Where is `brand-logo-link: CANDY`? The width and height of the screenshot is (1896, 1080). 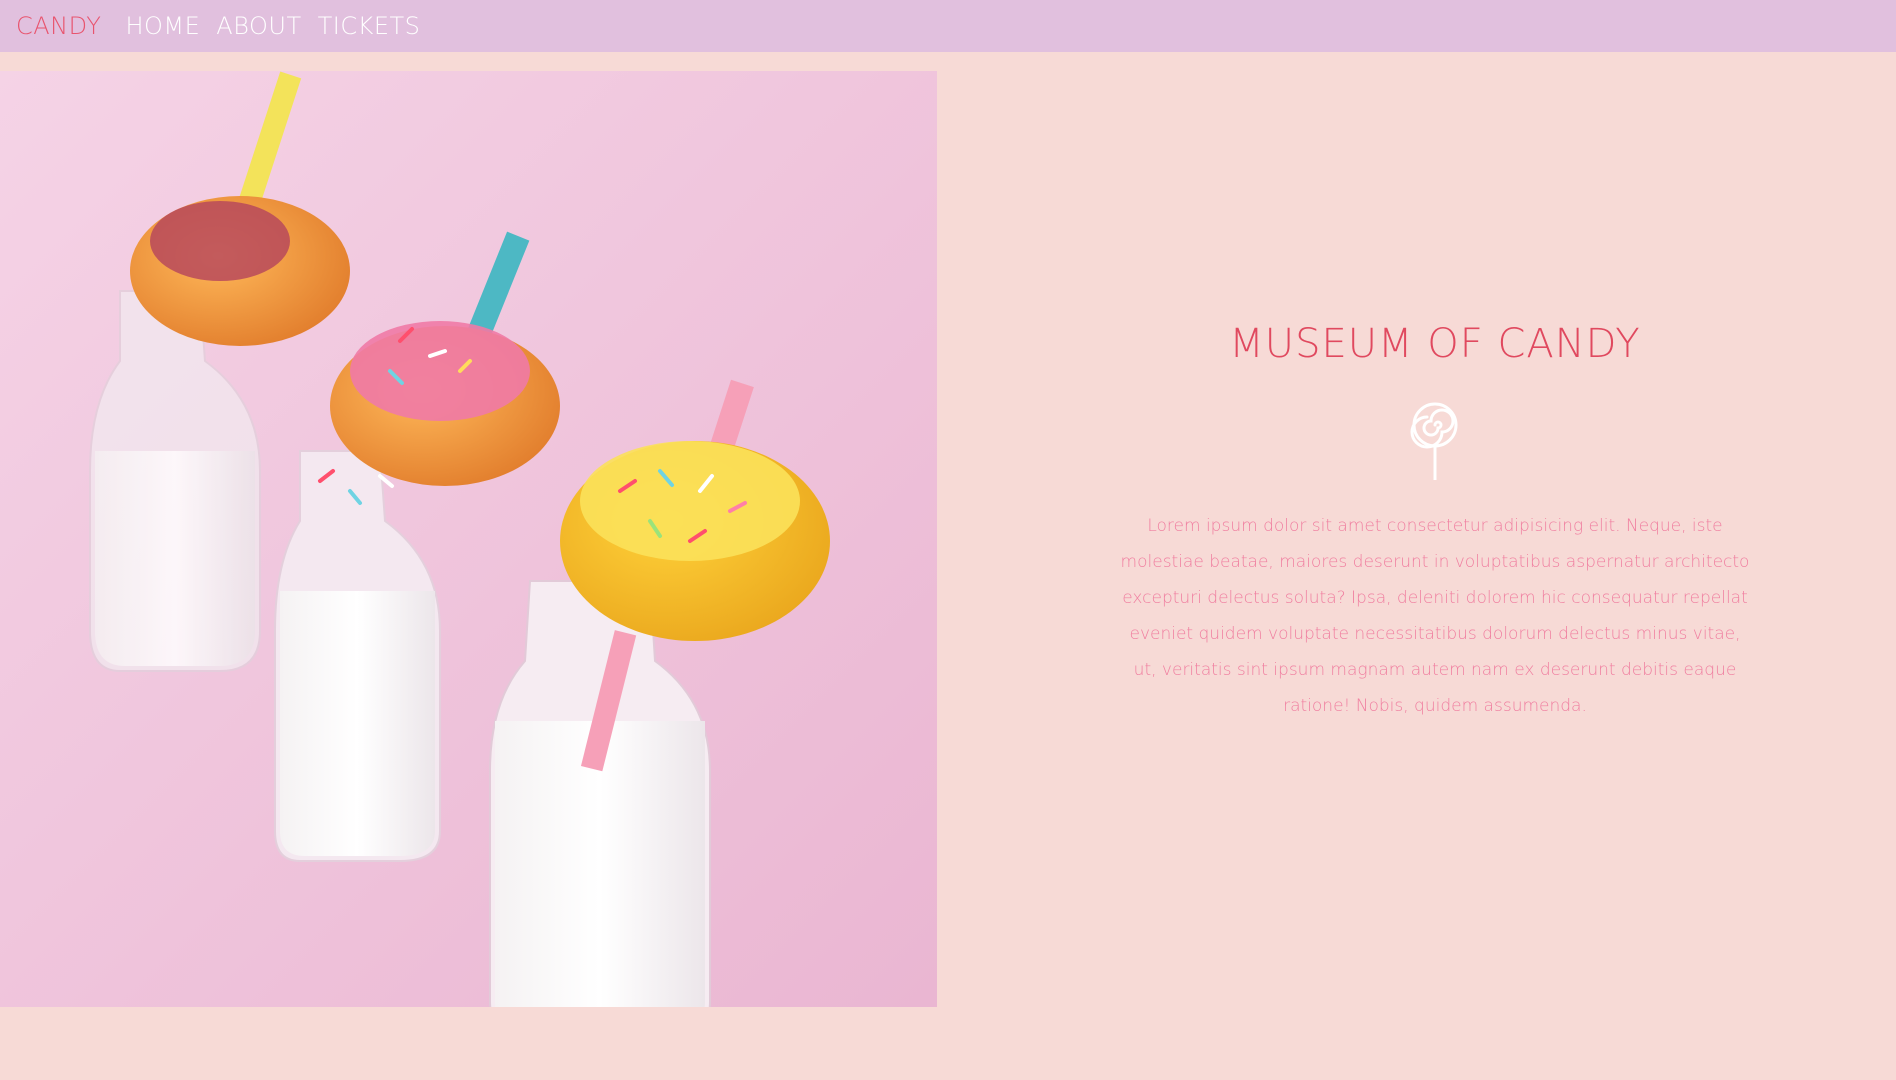
brand-logo-link: CANDY is located at coordinates (58, 26).